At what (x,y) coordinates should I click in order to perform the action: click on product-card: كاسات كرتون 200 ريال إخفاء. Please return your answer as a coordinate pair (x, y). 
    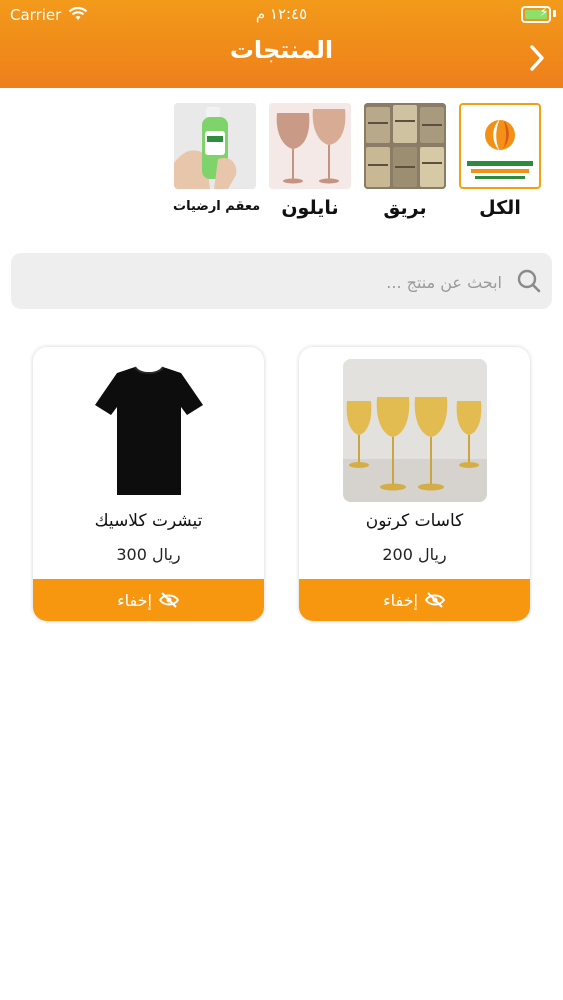
    Looking at the image, I should click on (414, 484).